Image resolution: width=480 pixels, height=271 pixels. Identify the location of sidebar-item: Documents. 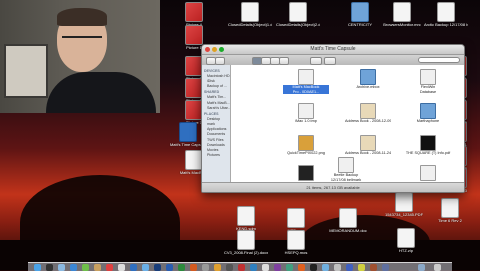
(218, 134).